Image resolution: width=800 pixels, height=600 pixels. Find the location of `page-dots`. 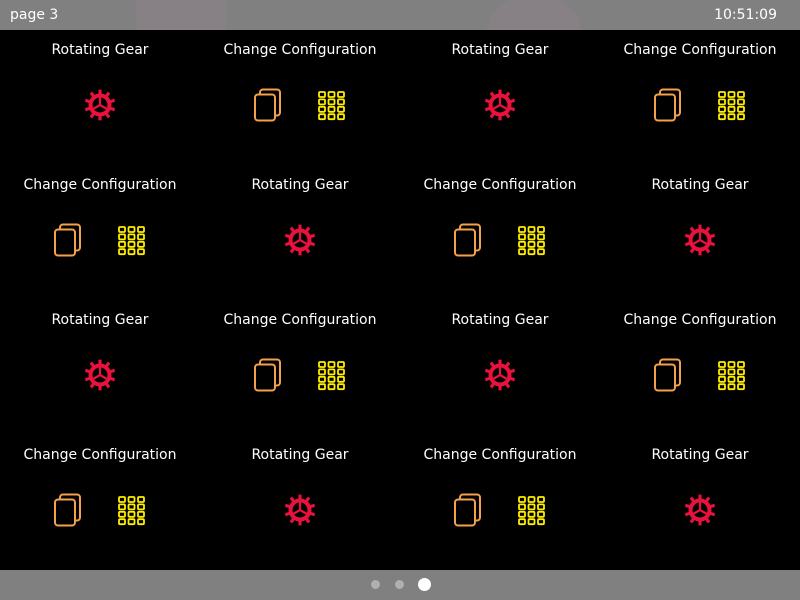

page-dots is located at coordinates (400, 585).